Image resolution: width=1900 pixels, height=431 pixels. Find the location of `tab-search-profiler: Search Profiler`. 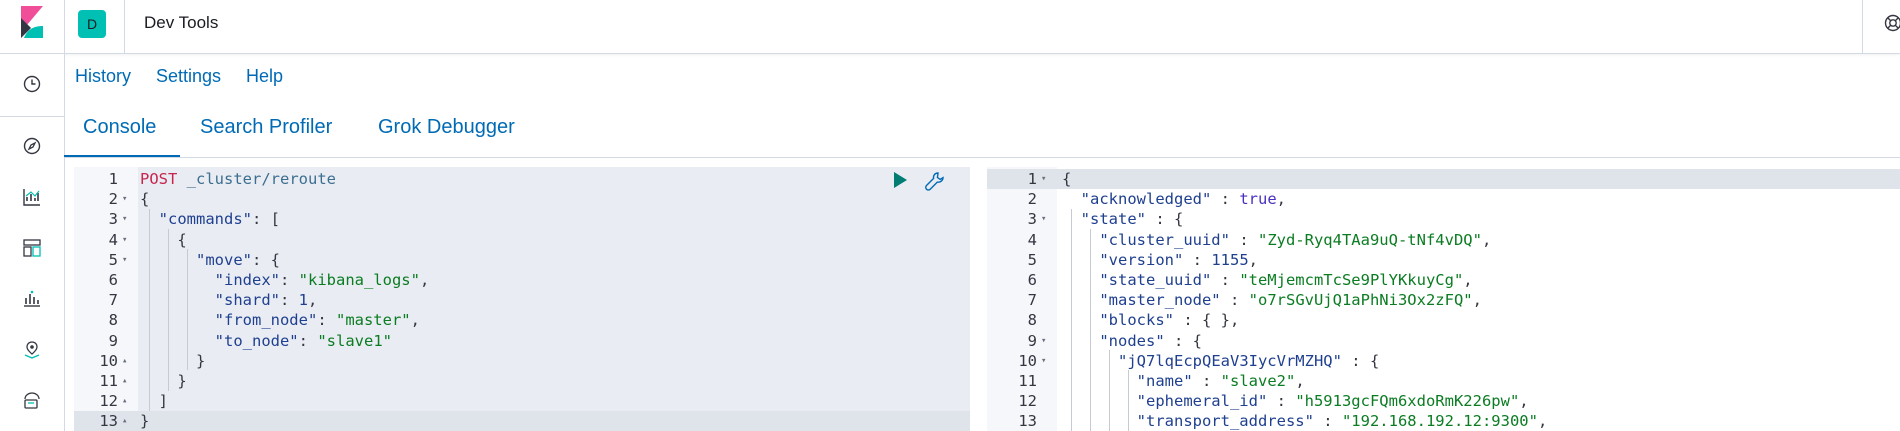

tab-search-profiler: Search Profiler is located at coordinates (266, 127).